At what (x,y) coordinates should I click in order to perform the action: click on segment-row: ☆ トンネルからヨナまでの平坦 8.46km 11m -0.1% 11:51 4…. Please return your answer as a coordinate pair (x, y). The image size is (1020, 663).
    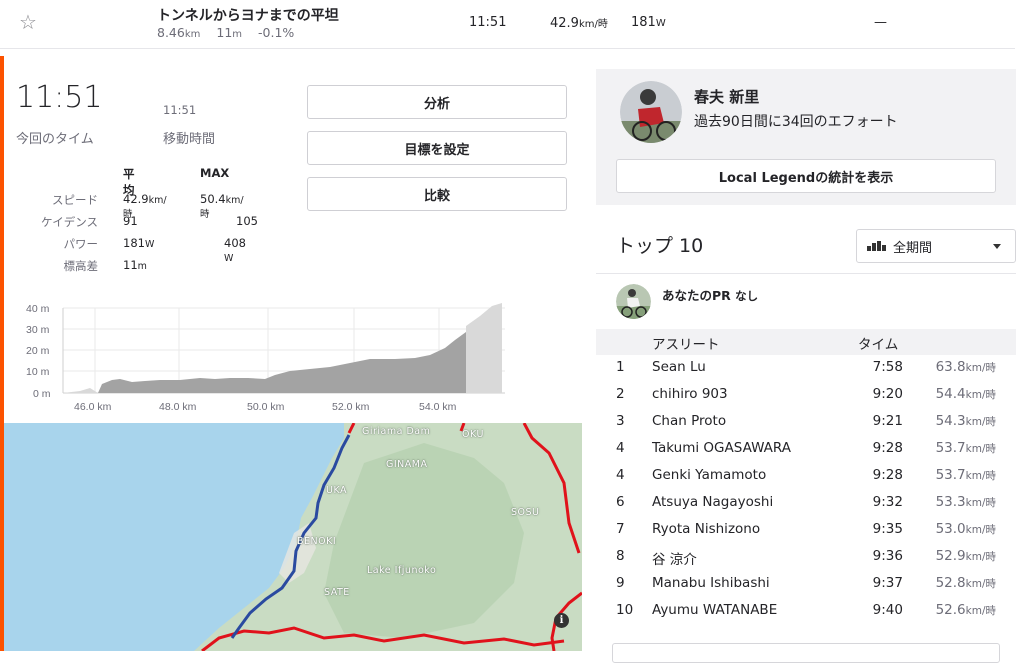
    Looking at the image, I should click on (507, 24).